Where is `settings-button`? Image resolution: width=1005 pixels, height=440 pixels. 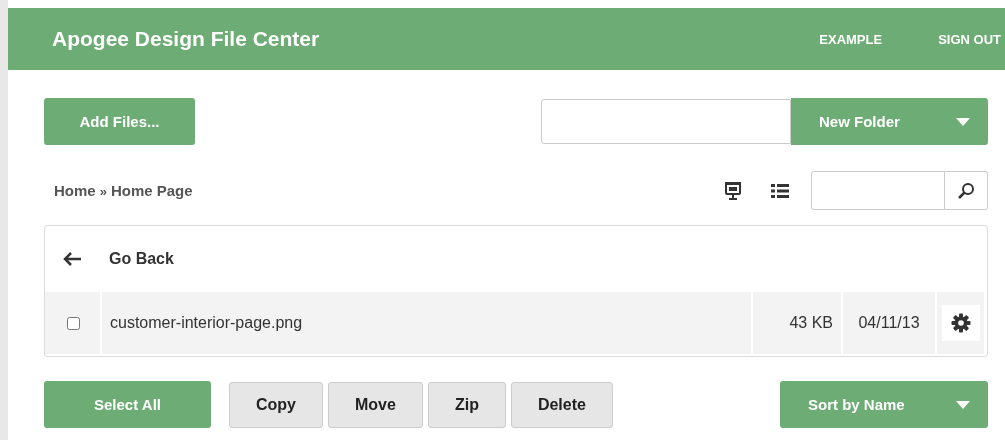 settings-button is located at coordinates (960, 323).